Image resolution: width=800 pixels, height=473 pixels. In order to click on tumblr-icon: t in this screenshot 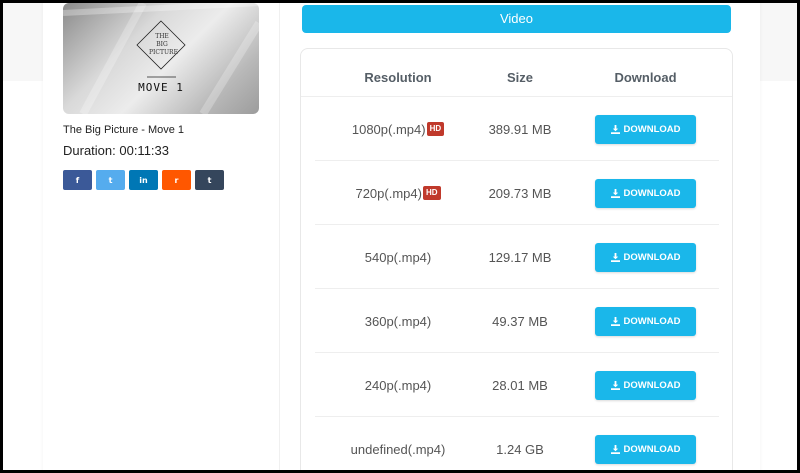, I will do `click(209, 180)`.